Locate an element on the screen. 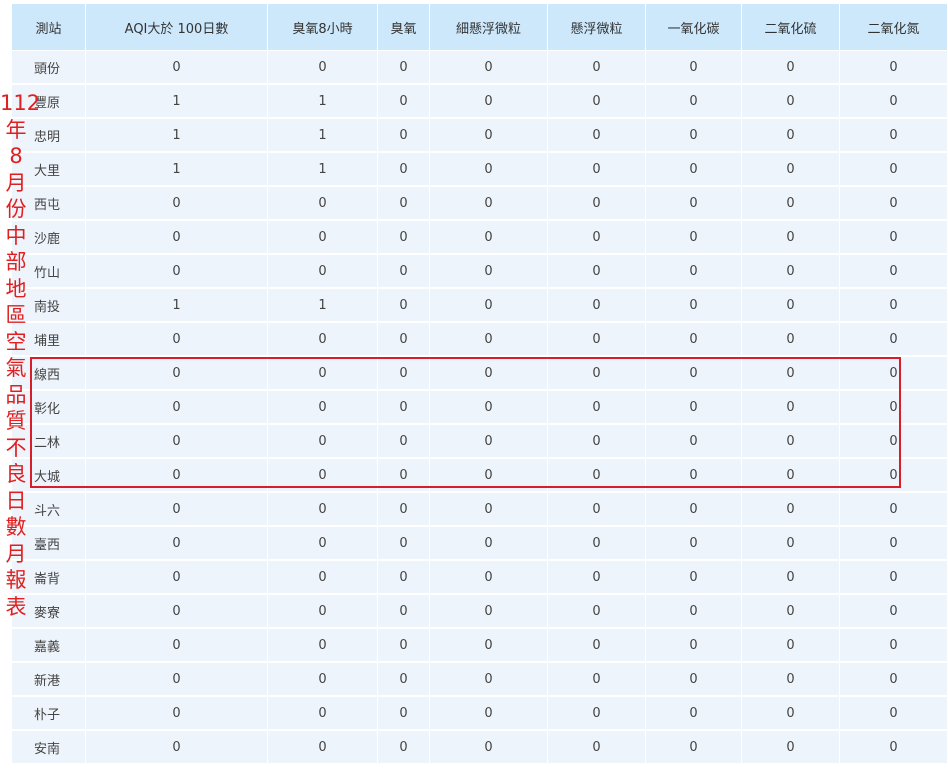 Image resolution: width=948 pixels, height=768 pixels. station-name-cell: 安南 is located at coordinates (49, 748).